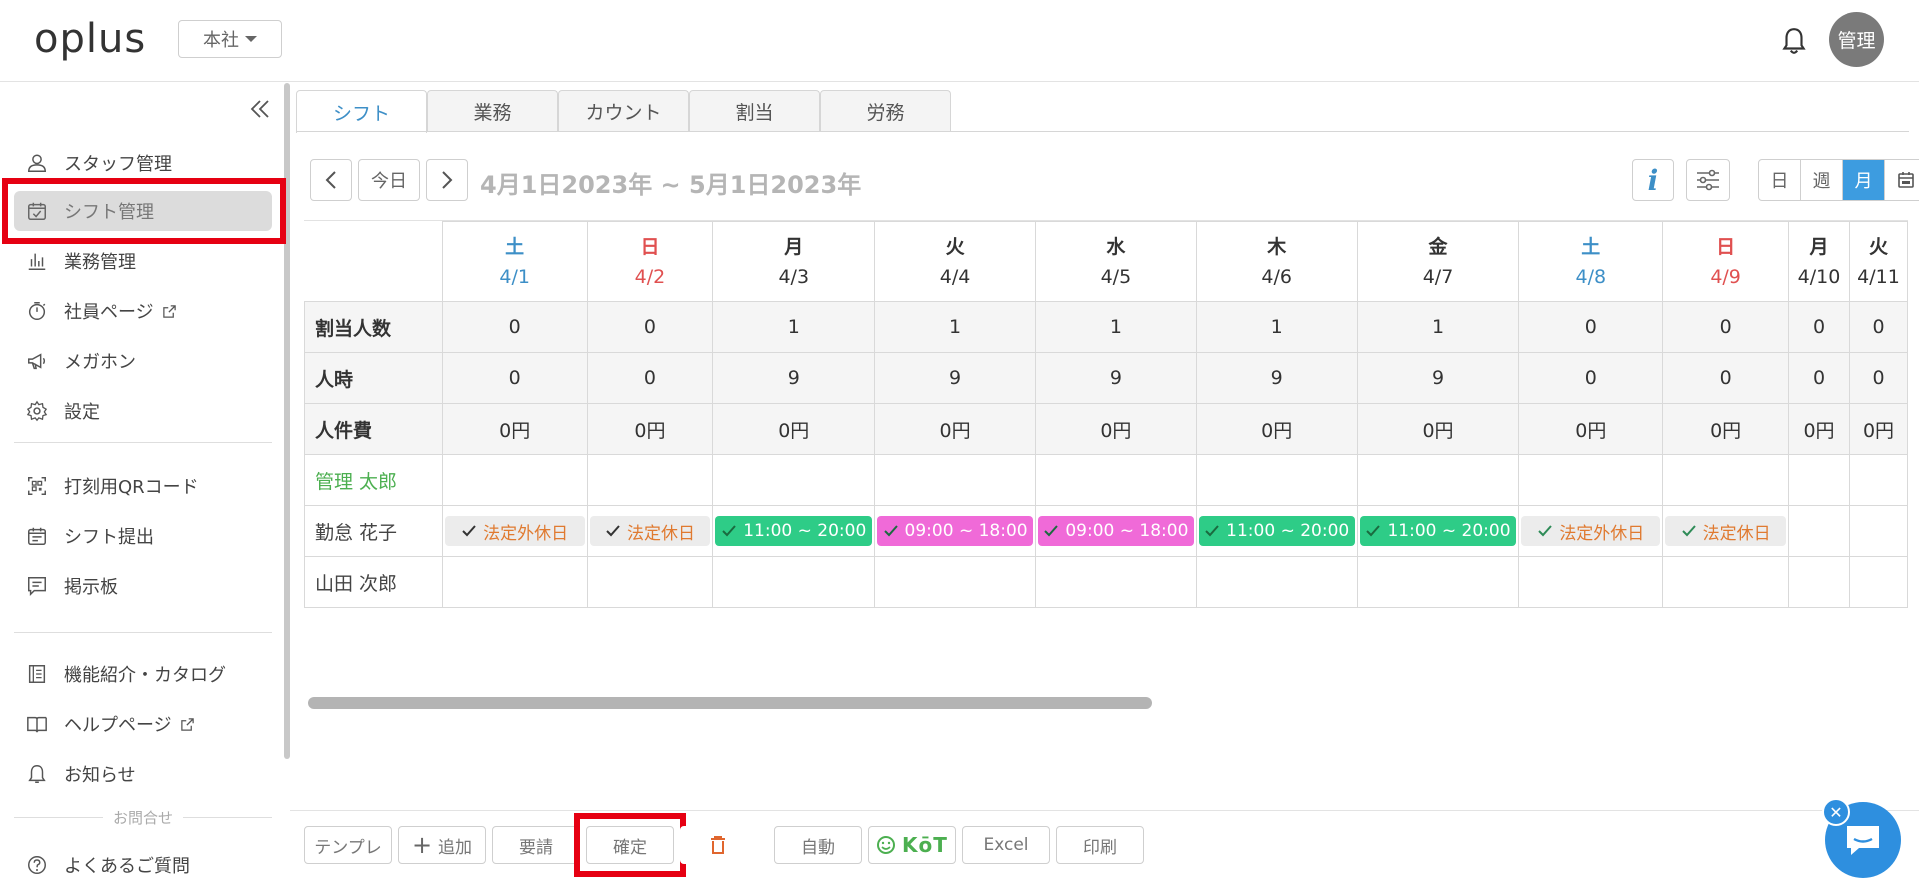 The height and width of the screenshot is (891, 1919). Describe the element at coordinates (536, 845) in the screenshot. I see `request-button: 要請` at that location.